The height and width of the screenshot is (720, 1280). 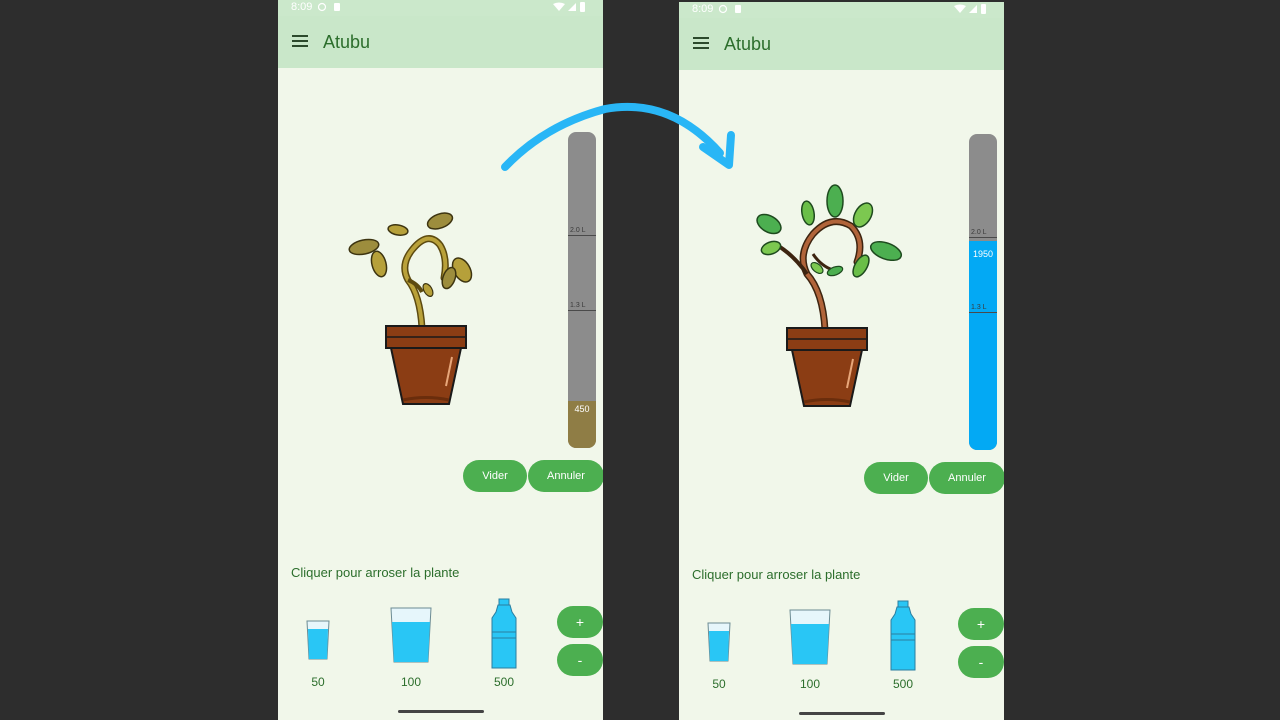 What do you see at coordinates (618, 136) in the screenshot?
I see `transition-arrow-icon` at bounding box center [618, 136].